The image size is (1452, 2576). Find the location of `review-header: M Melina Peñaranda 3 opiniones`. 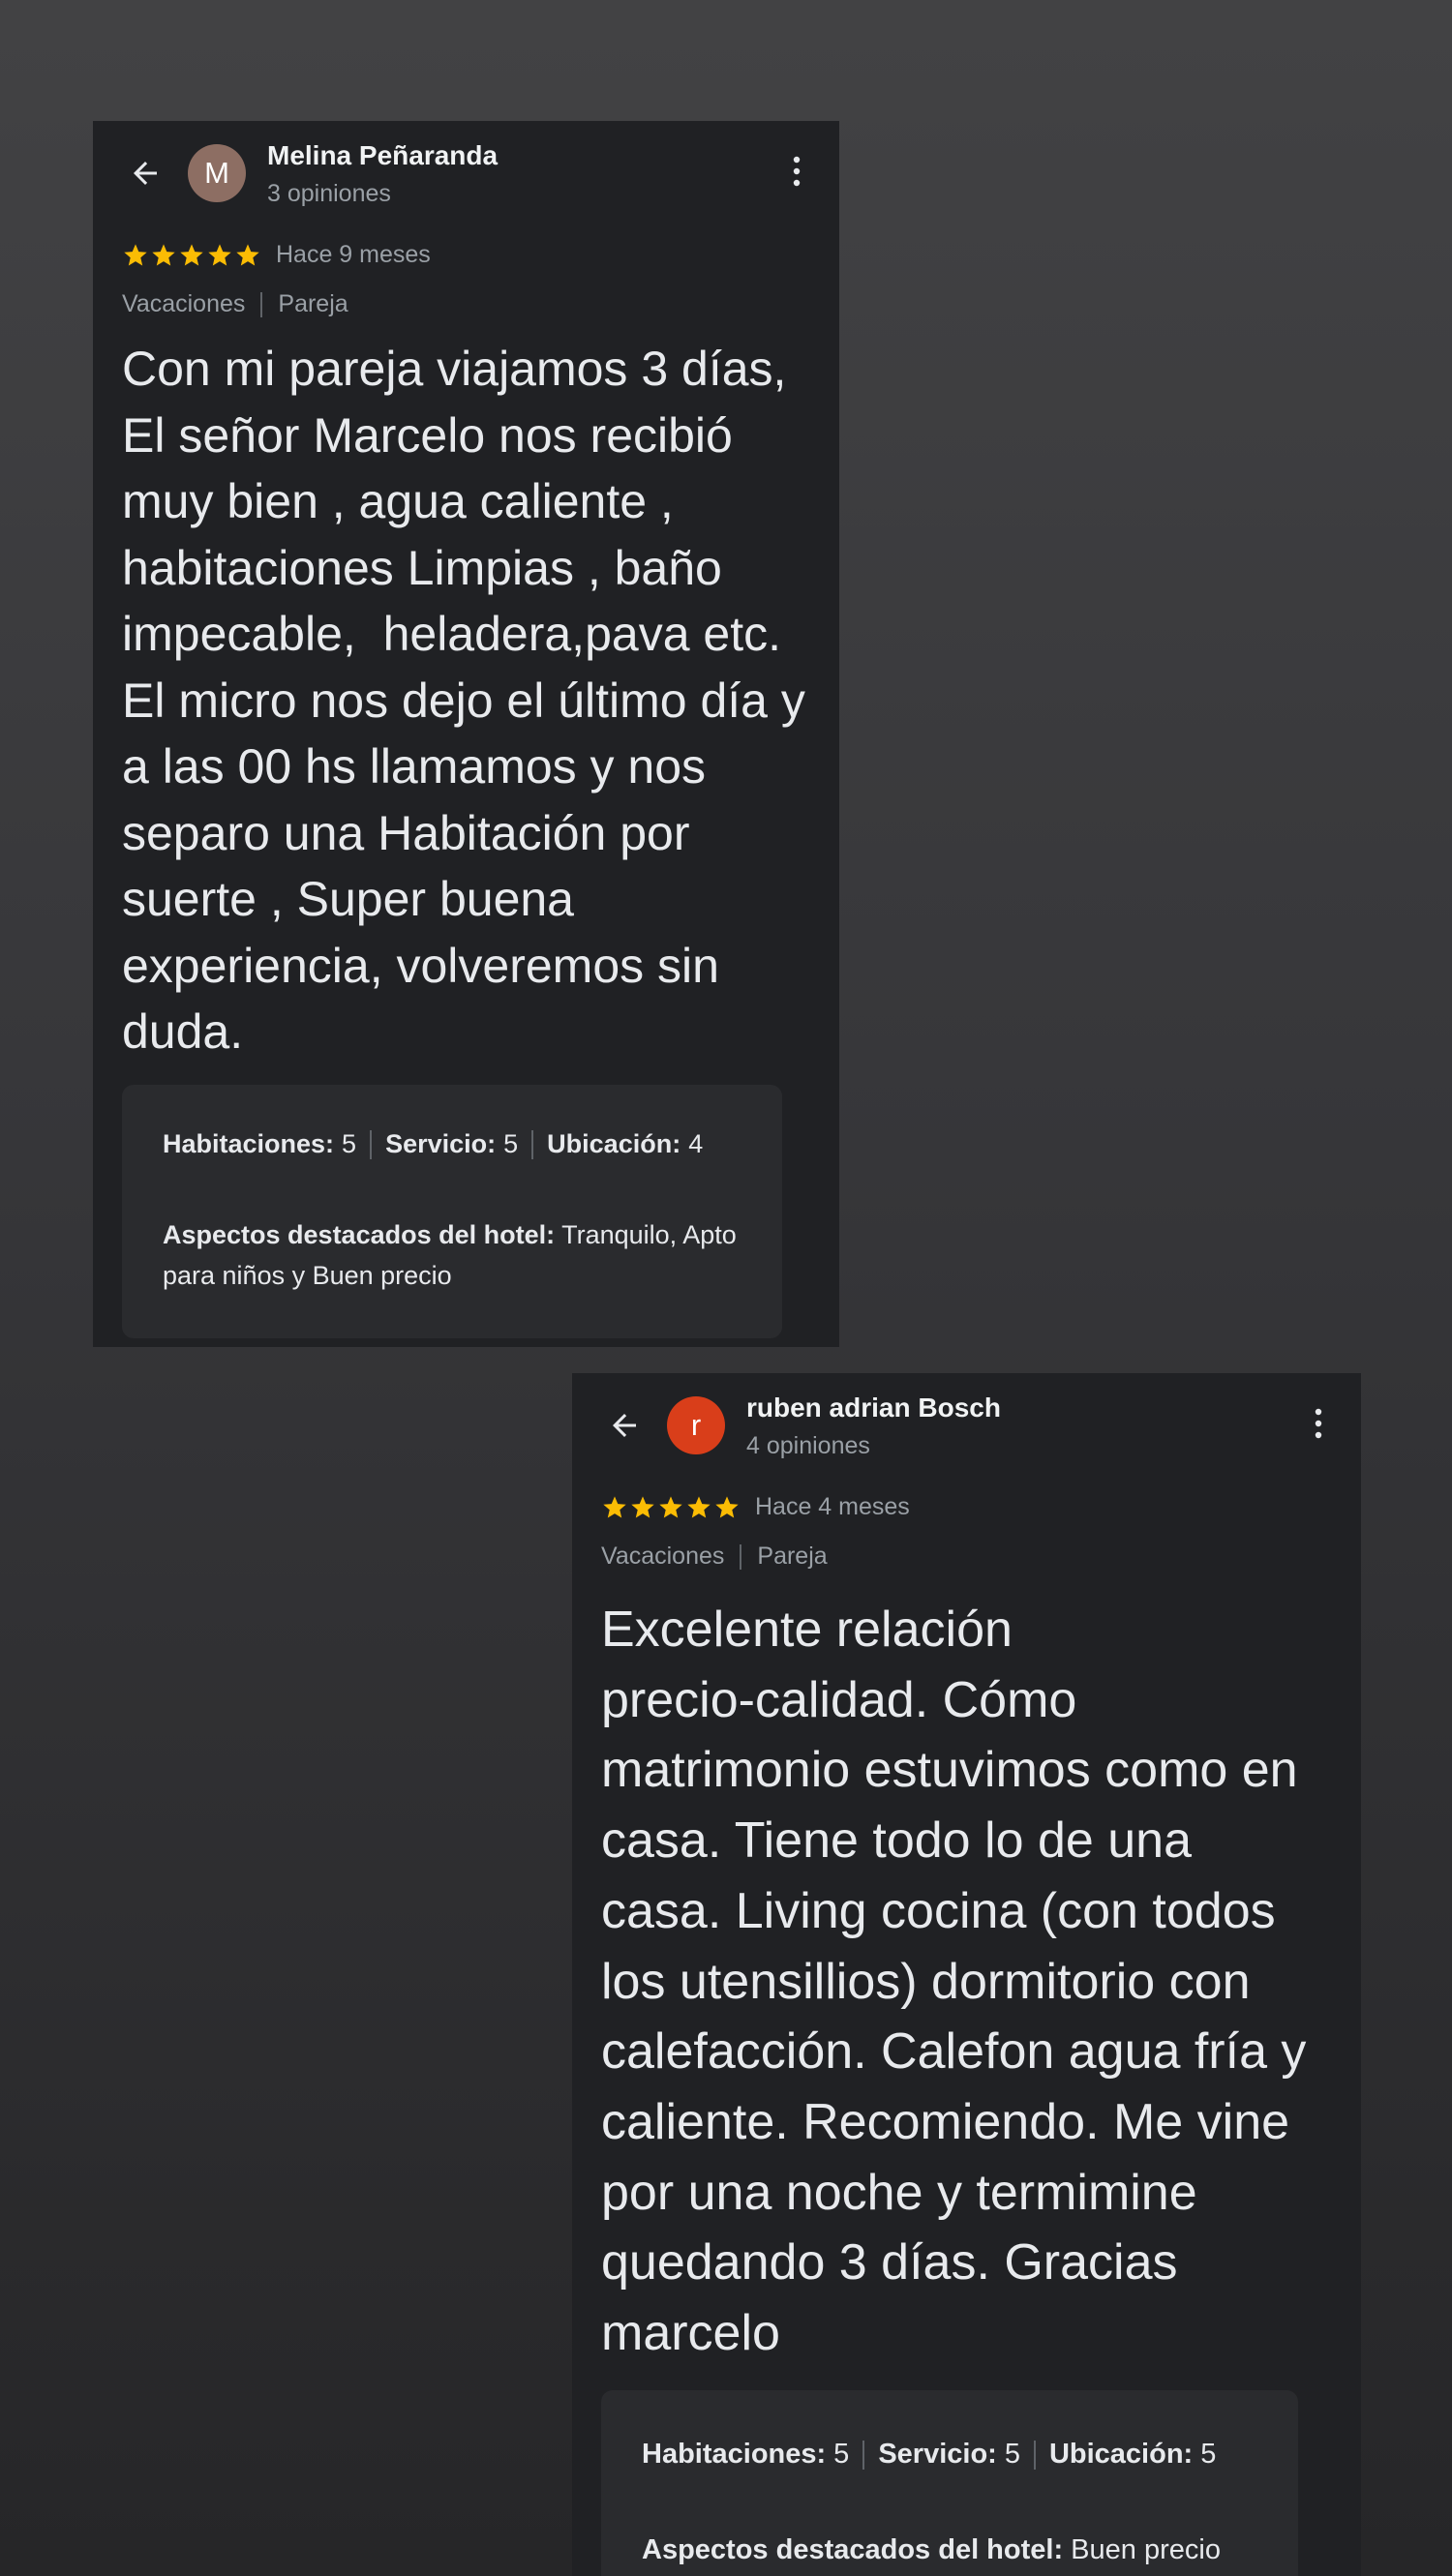

review-header: M Melina Peñaranda 3 opiniones is located at coordinates (466, 174).